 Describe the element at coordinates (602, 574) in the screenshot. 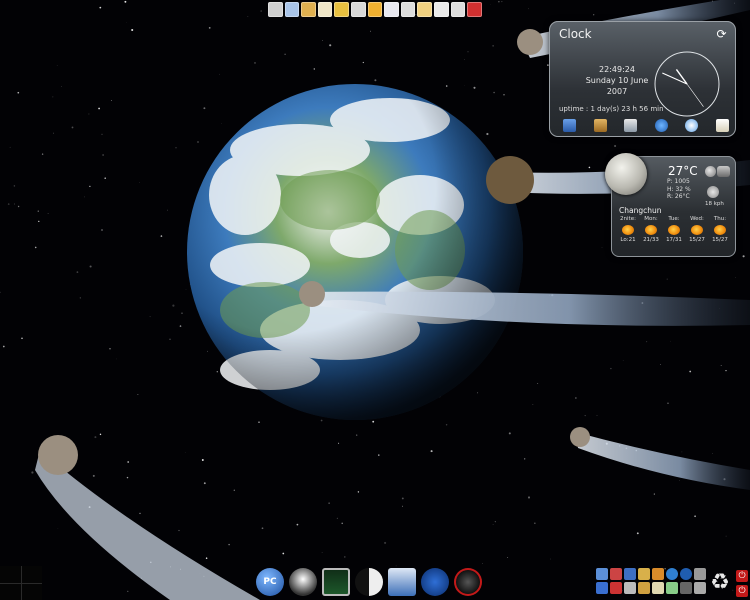

I see `network-icon` at that location.